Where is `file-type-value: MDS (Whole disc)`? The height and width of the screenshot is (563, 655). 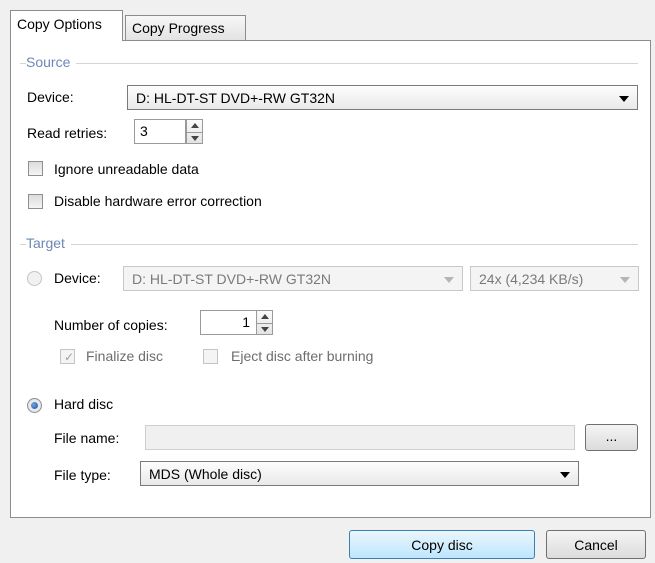 file-type-value: MDS (Whole disc) is located at coordinates (205, 474).